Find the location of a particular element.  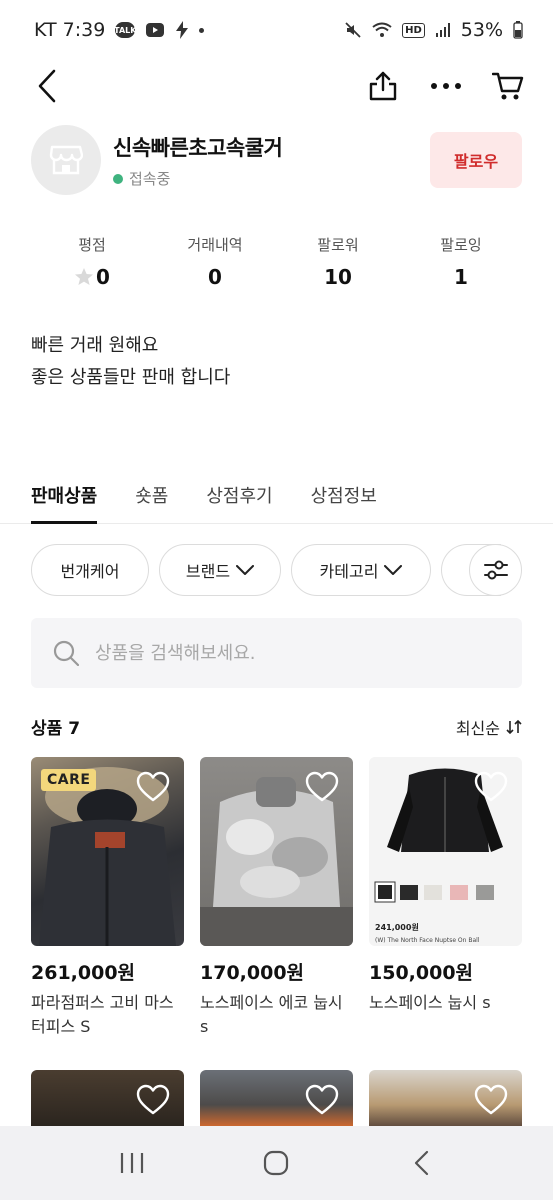

bolt-icon is located at coordinates (182, 30).